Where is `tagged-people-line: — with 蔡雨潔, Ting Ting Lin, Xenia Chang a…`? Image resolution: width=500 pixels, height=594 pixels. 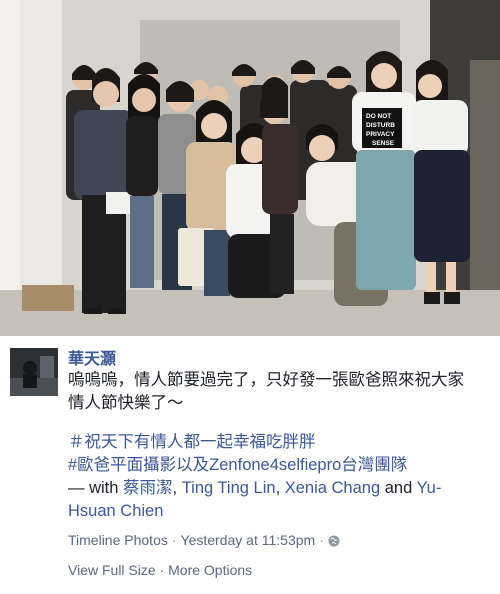 tagged-people-line: — with 蔡雨潔, Ting Ting Lin, Xenia Chang a… is located at coordinates (280, 488).